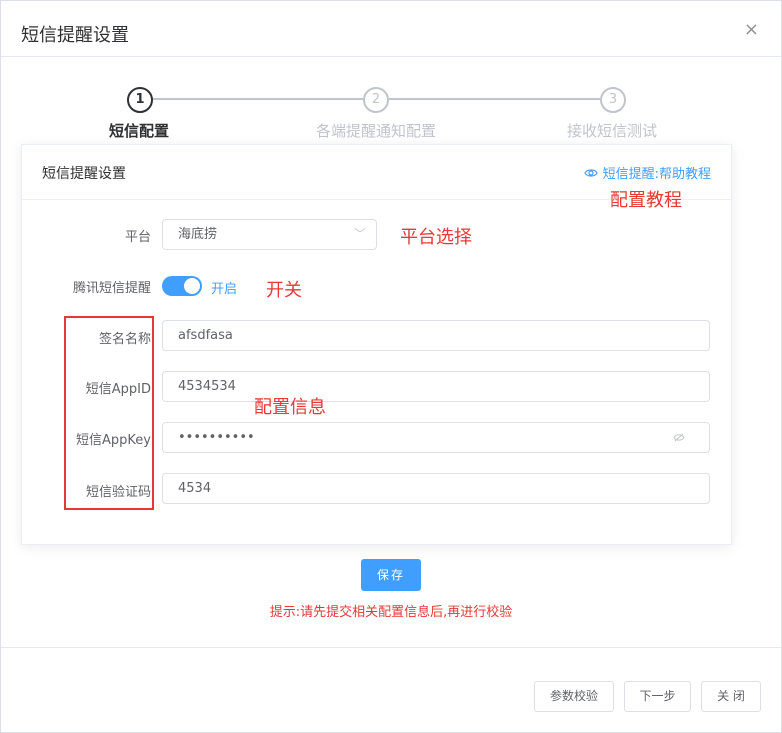  Describe the element at coordinates (590, 172) in the screenshot. I see `eye-icon` at that location.